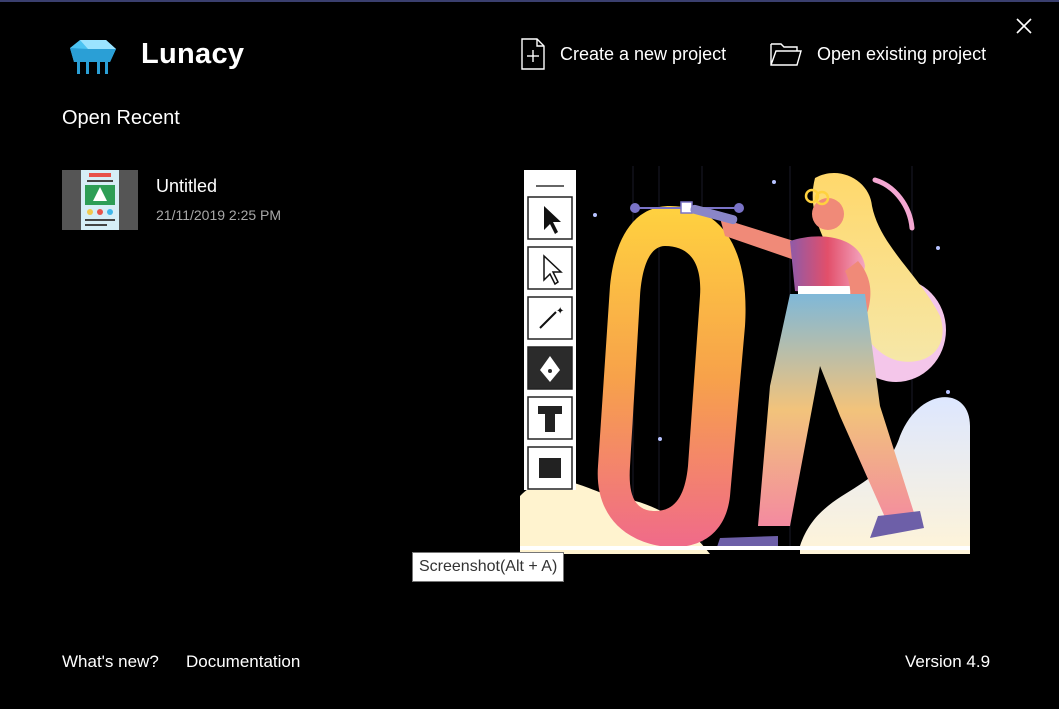 The width and height of the screenshot is (1059, 709). I want to click on project-thumbnail, so click(100, 200).